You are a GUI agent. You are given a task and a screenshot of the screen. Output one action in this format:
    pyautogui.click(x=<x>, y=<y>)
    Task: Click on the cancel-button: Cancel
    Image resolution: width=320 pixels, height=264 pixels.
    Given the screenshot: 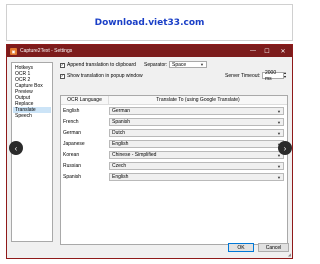 What is the action you would take?
    pyautogui.click(x=273, y=247)
    